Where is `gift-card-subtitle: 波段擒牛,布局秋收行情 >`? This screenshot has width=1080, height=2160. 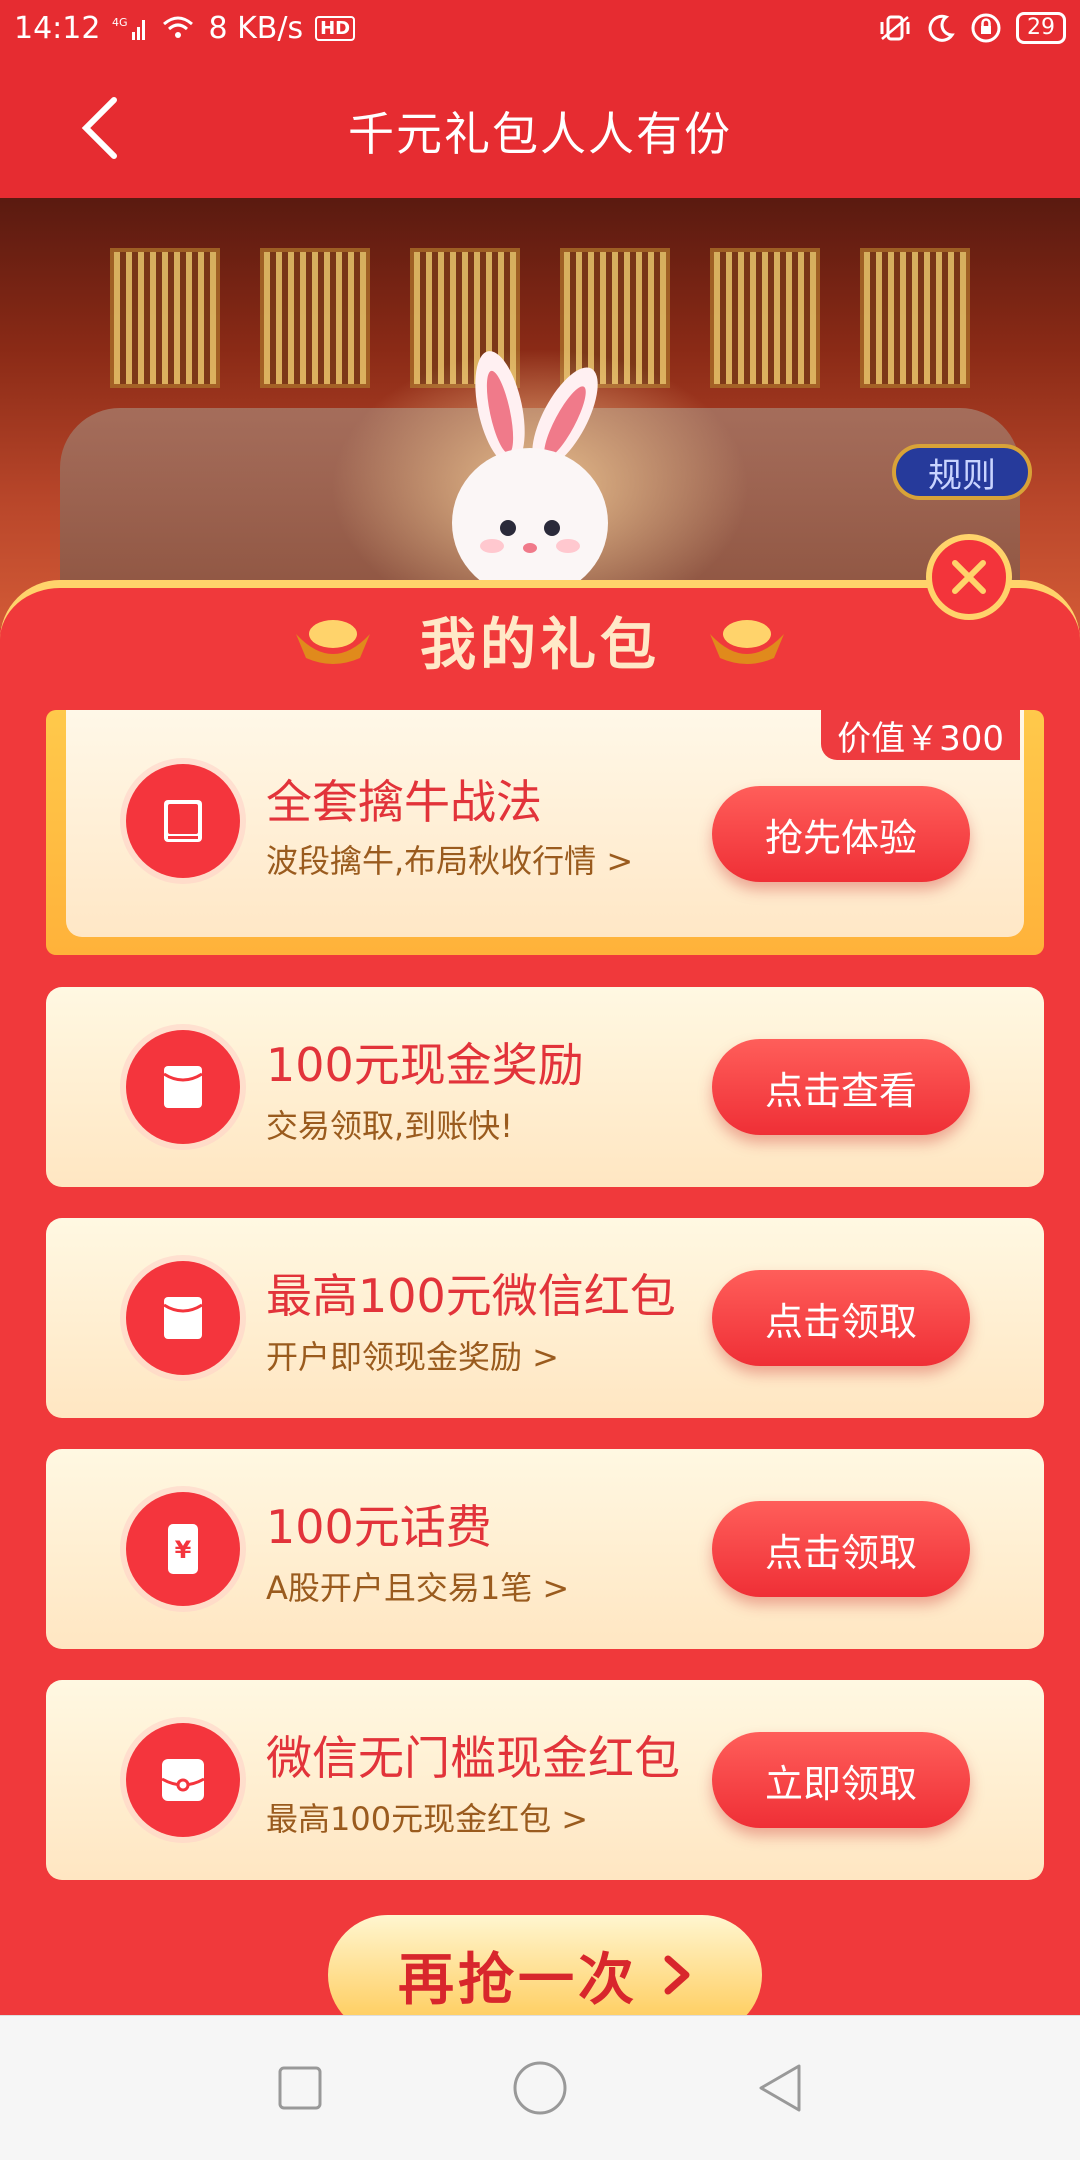
gift-card-subtitle: 波段擒牛,布局秋收行情 > is located at coordinates (449, 859).